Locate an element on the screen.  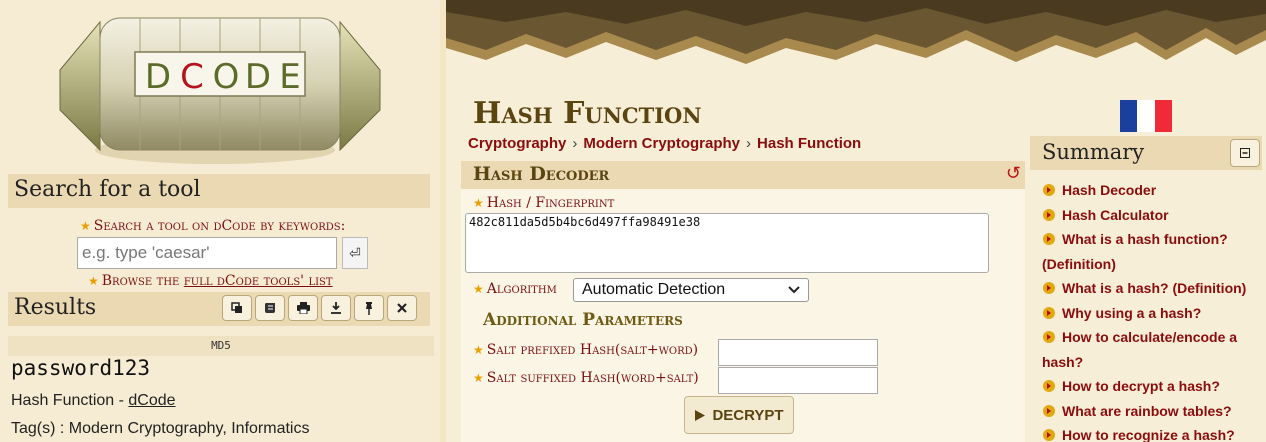
result-value: password123 is located at coordinates (80, 368).